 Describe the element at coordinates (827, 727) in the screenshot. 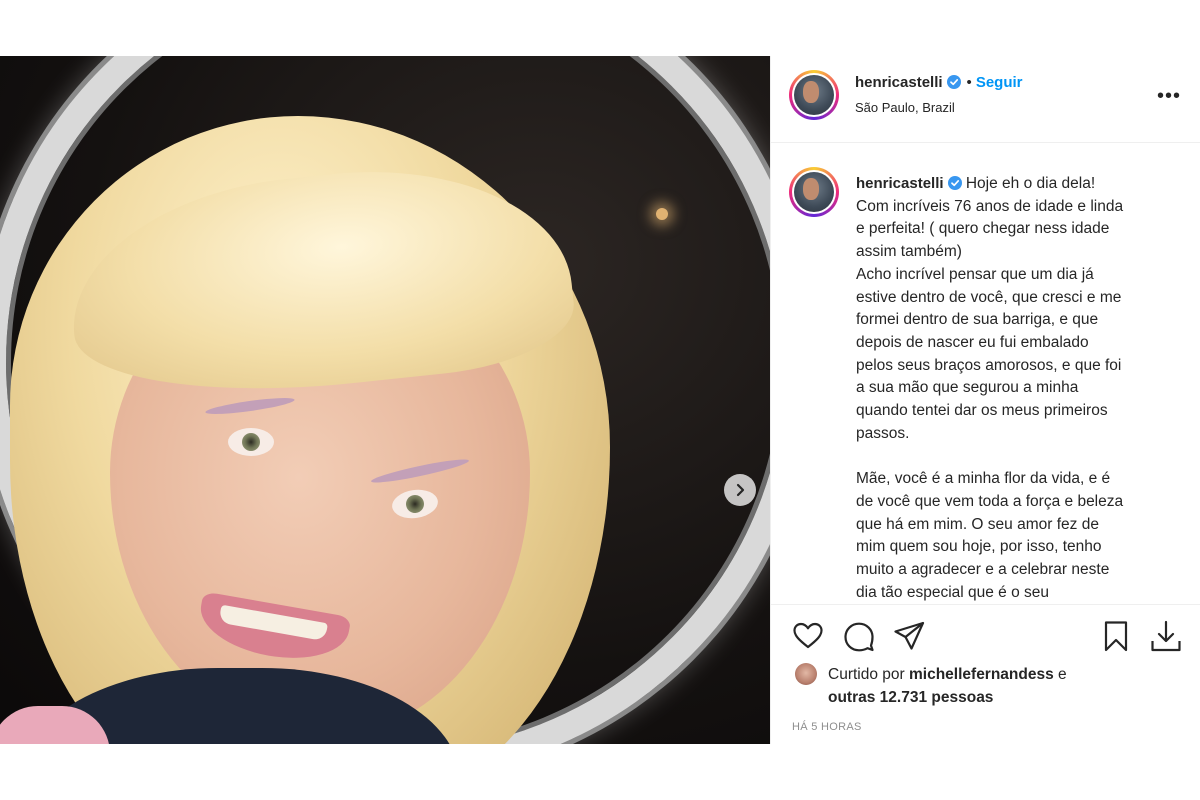

I see `post-timestamp: HÁ 5 HORAS` at that location.